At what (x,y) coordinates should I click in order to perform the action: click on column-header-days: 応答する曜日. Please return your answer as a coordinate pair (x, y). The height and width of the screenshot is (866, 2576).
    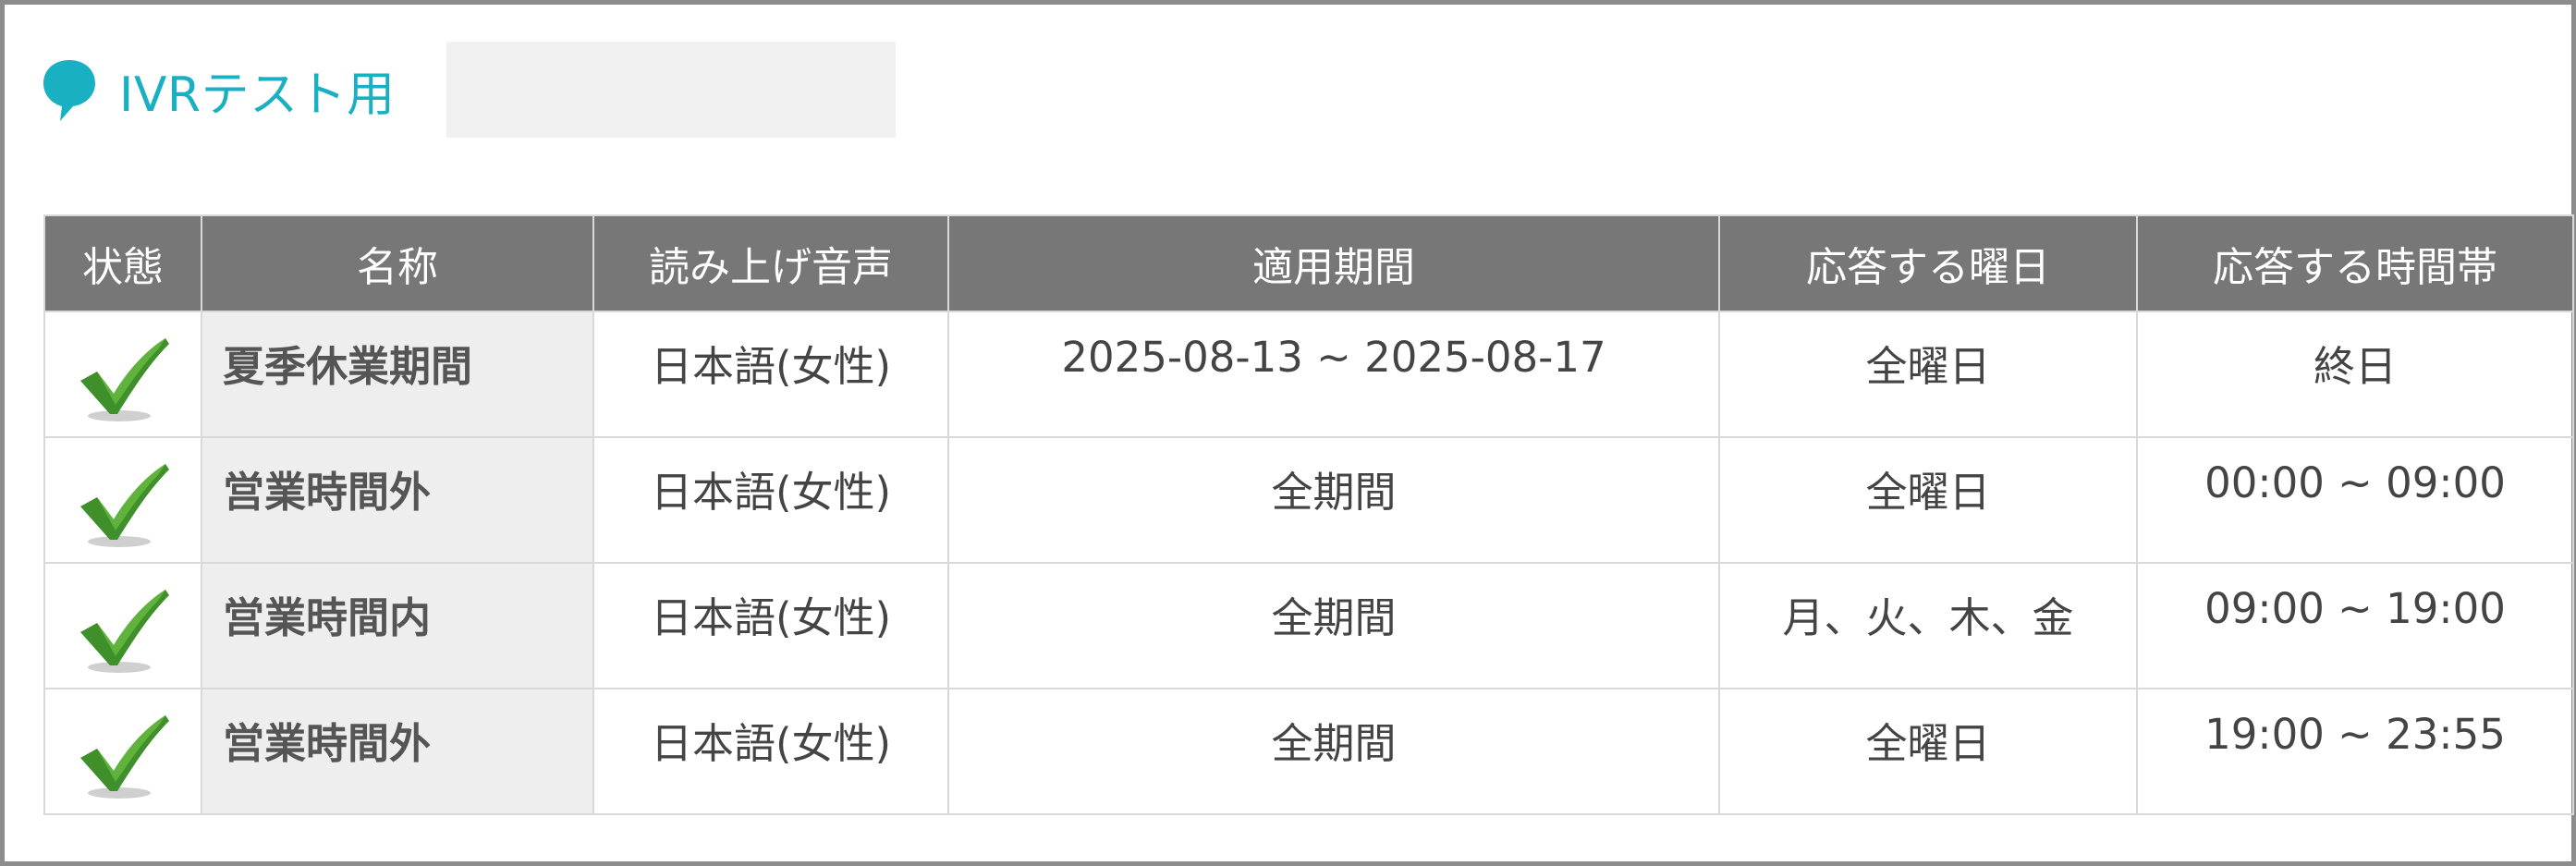
    Looking at the image, I should click on (1928, 263).